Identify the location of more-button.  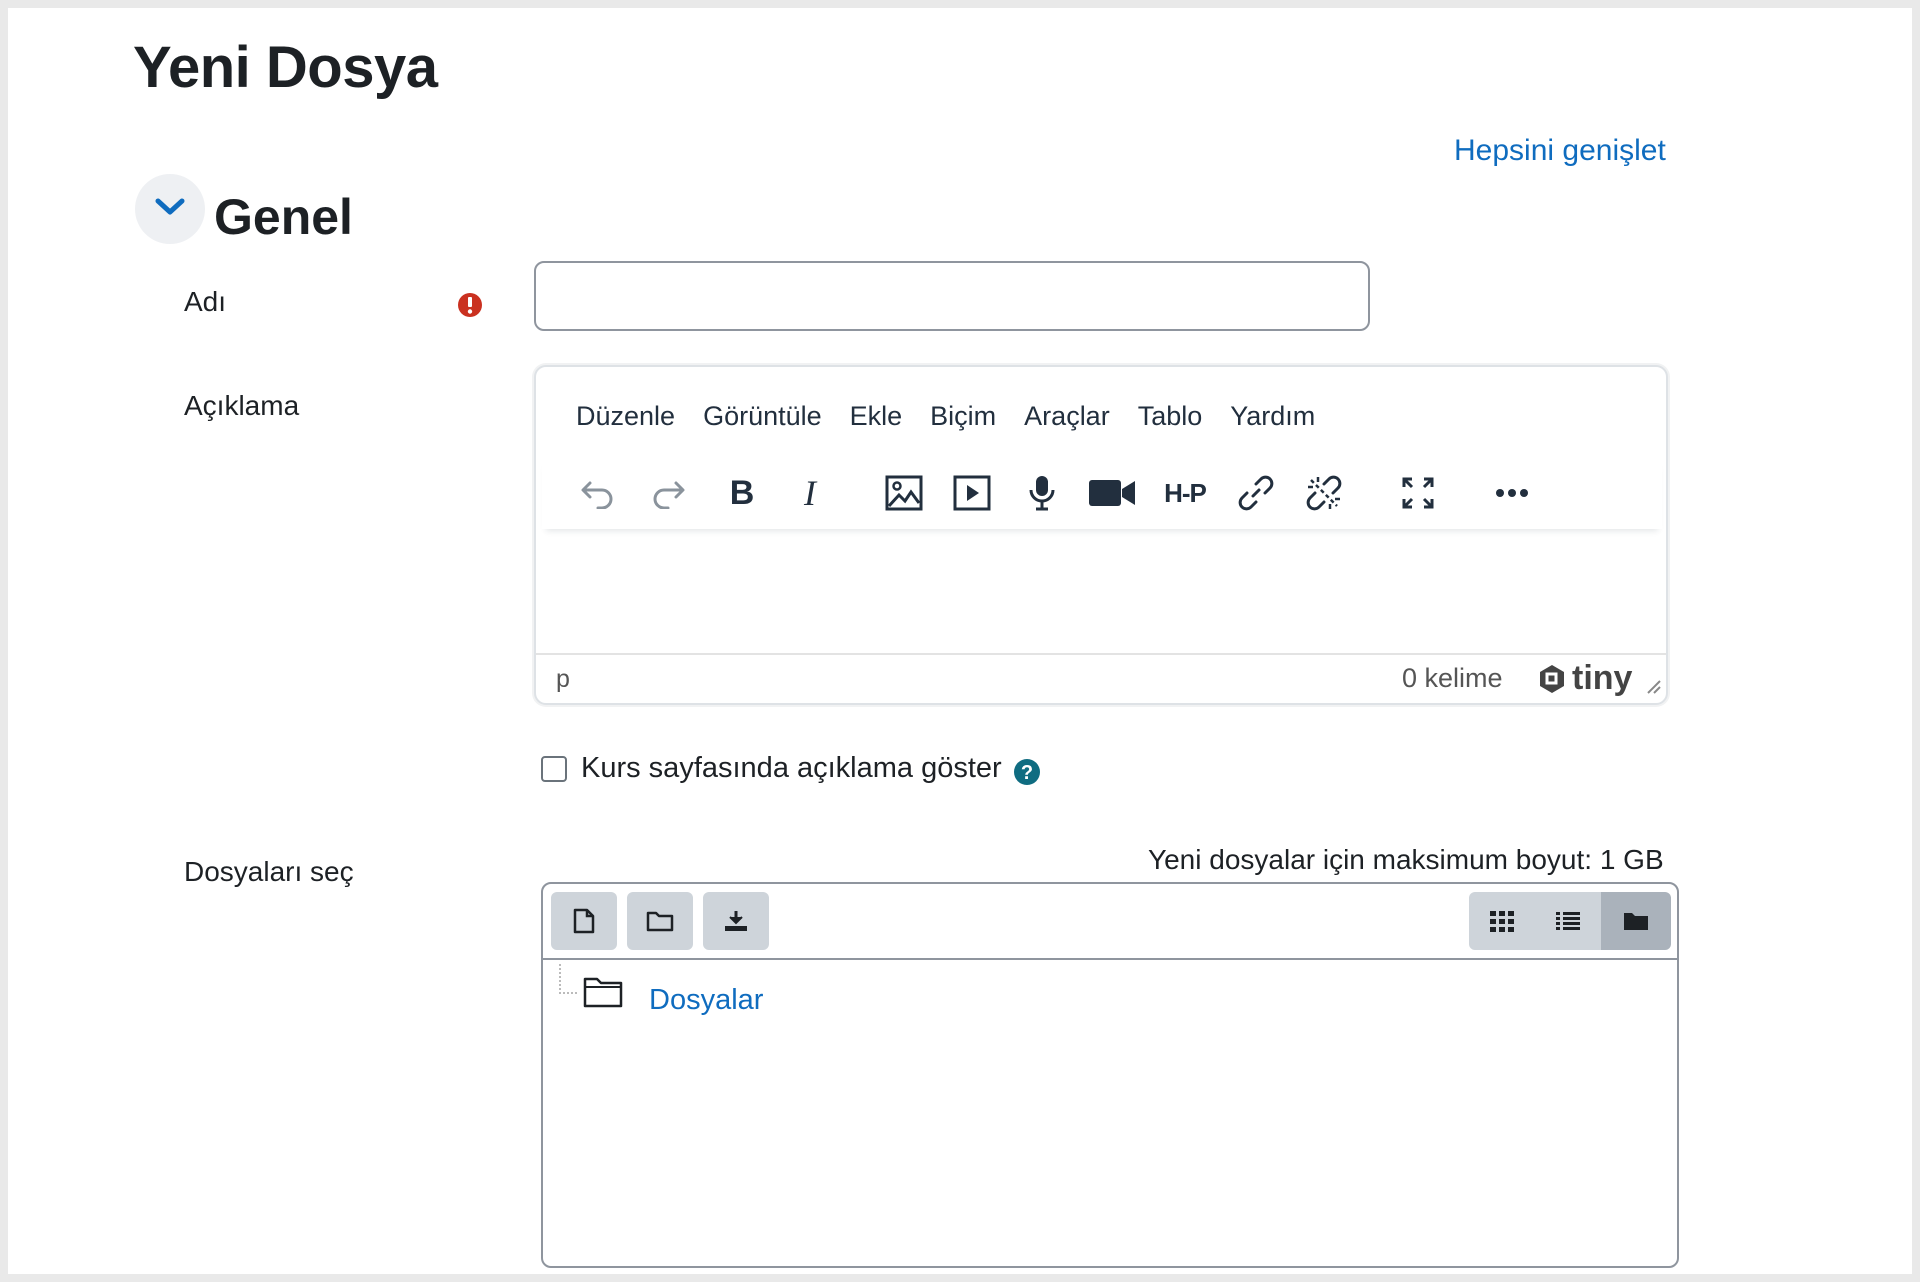
(1512, 493).